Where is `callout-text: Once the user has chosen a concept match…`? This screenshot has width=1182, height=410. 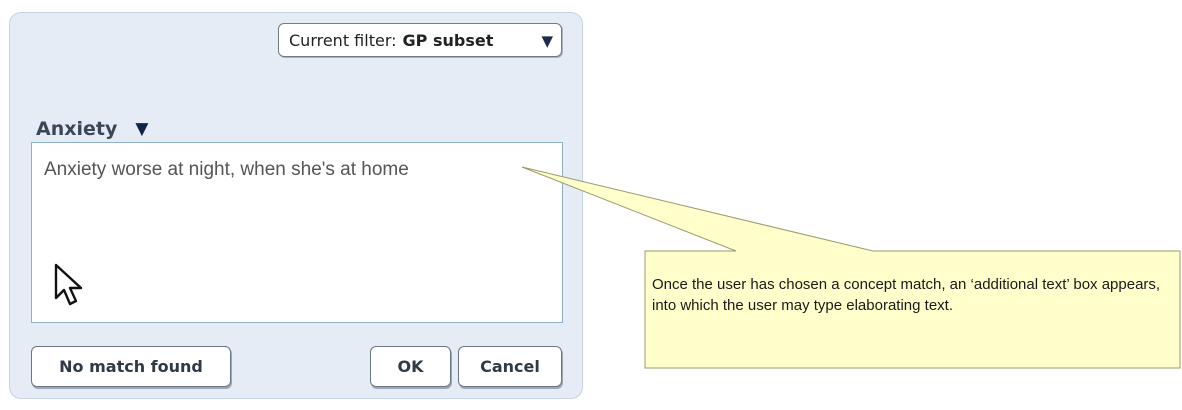
callout-text: Once the user has chosen a concept match… is located at coordinates (906, 295).